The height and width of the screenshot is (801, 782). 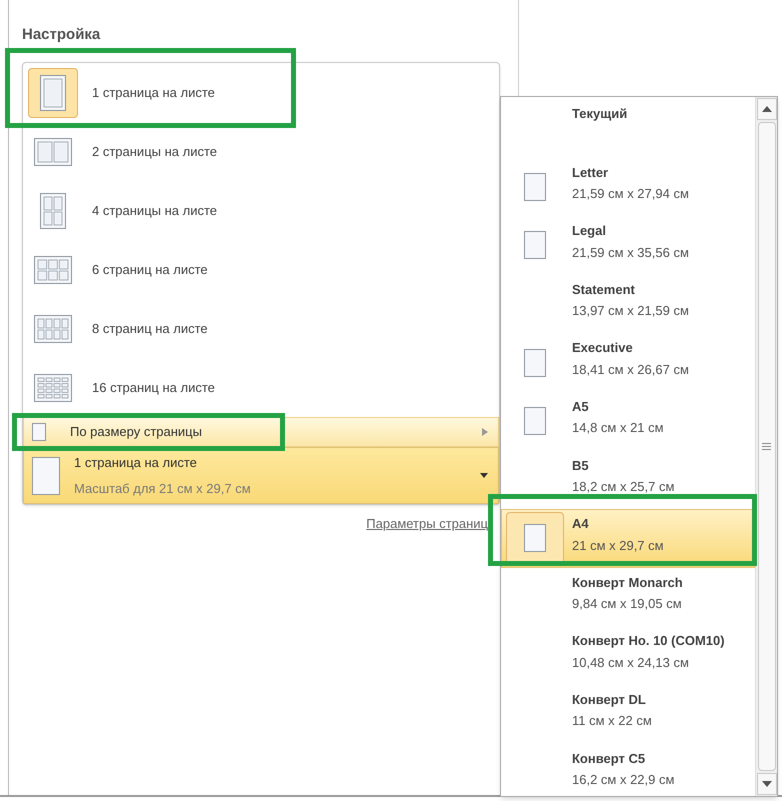 I want to click on page-setup-link: Параметры страниц, so click(x=427, y=524).